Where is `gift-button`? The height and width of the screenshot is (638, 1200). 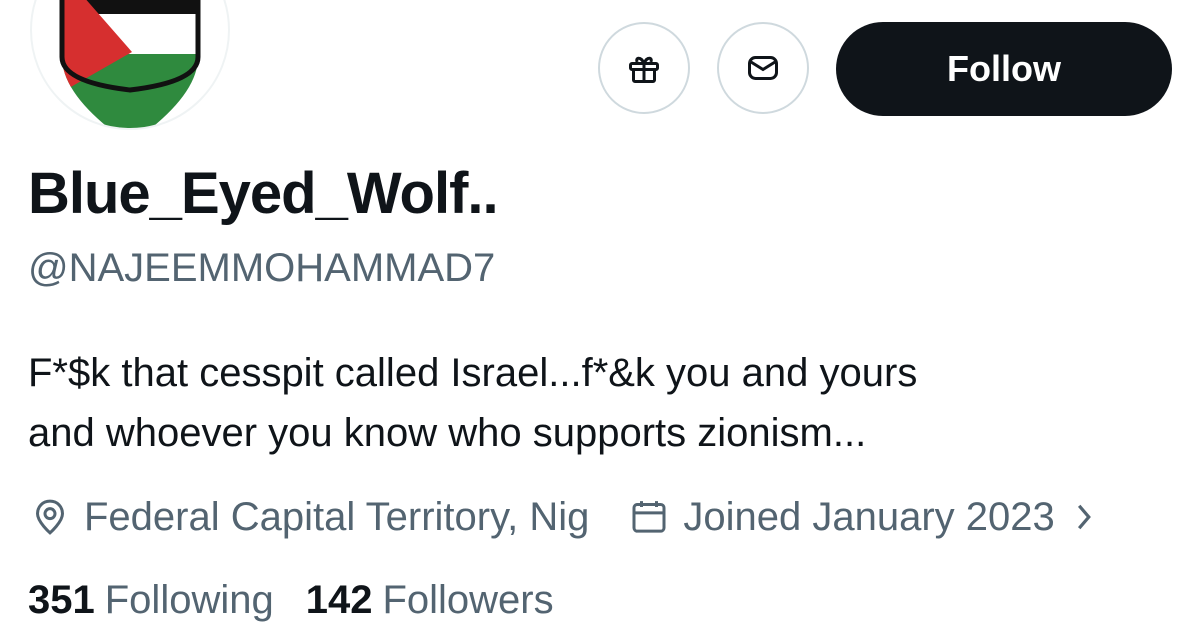
gift-button is located at coordinates (644, 68).